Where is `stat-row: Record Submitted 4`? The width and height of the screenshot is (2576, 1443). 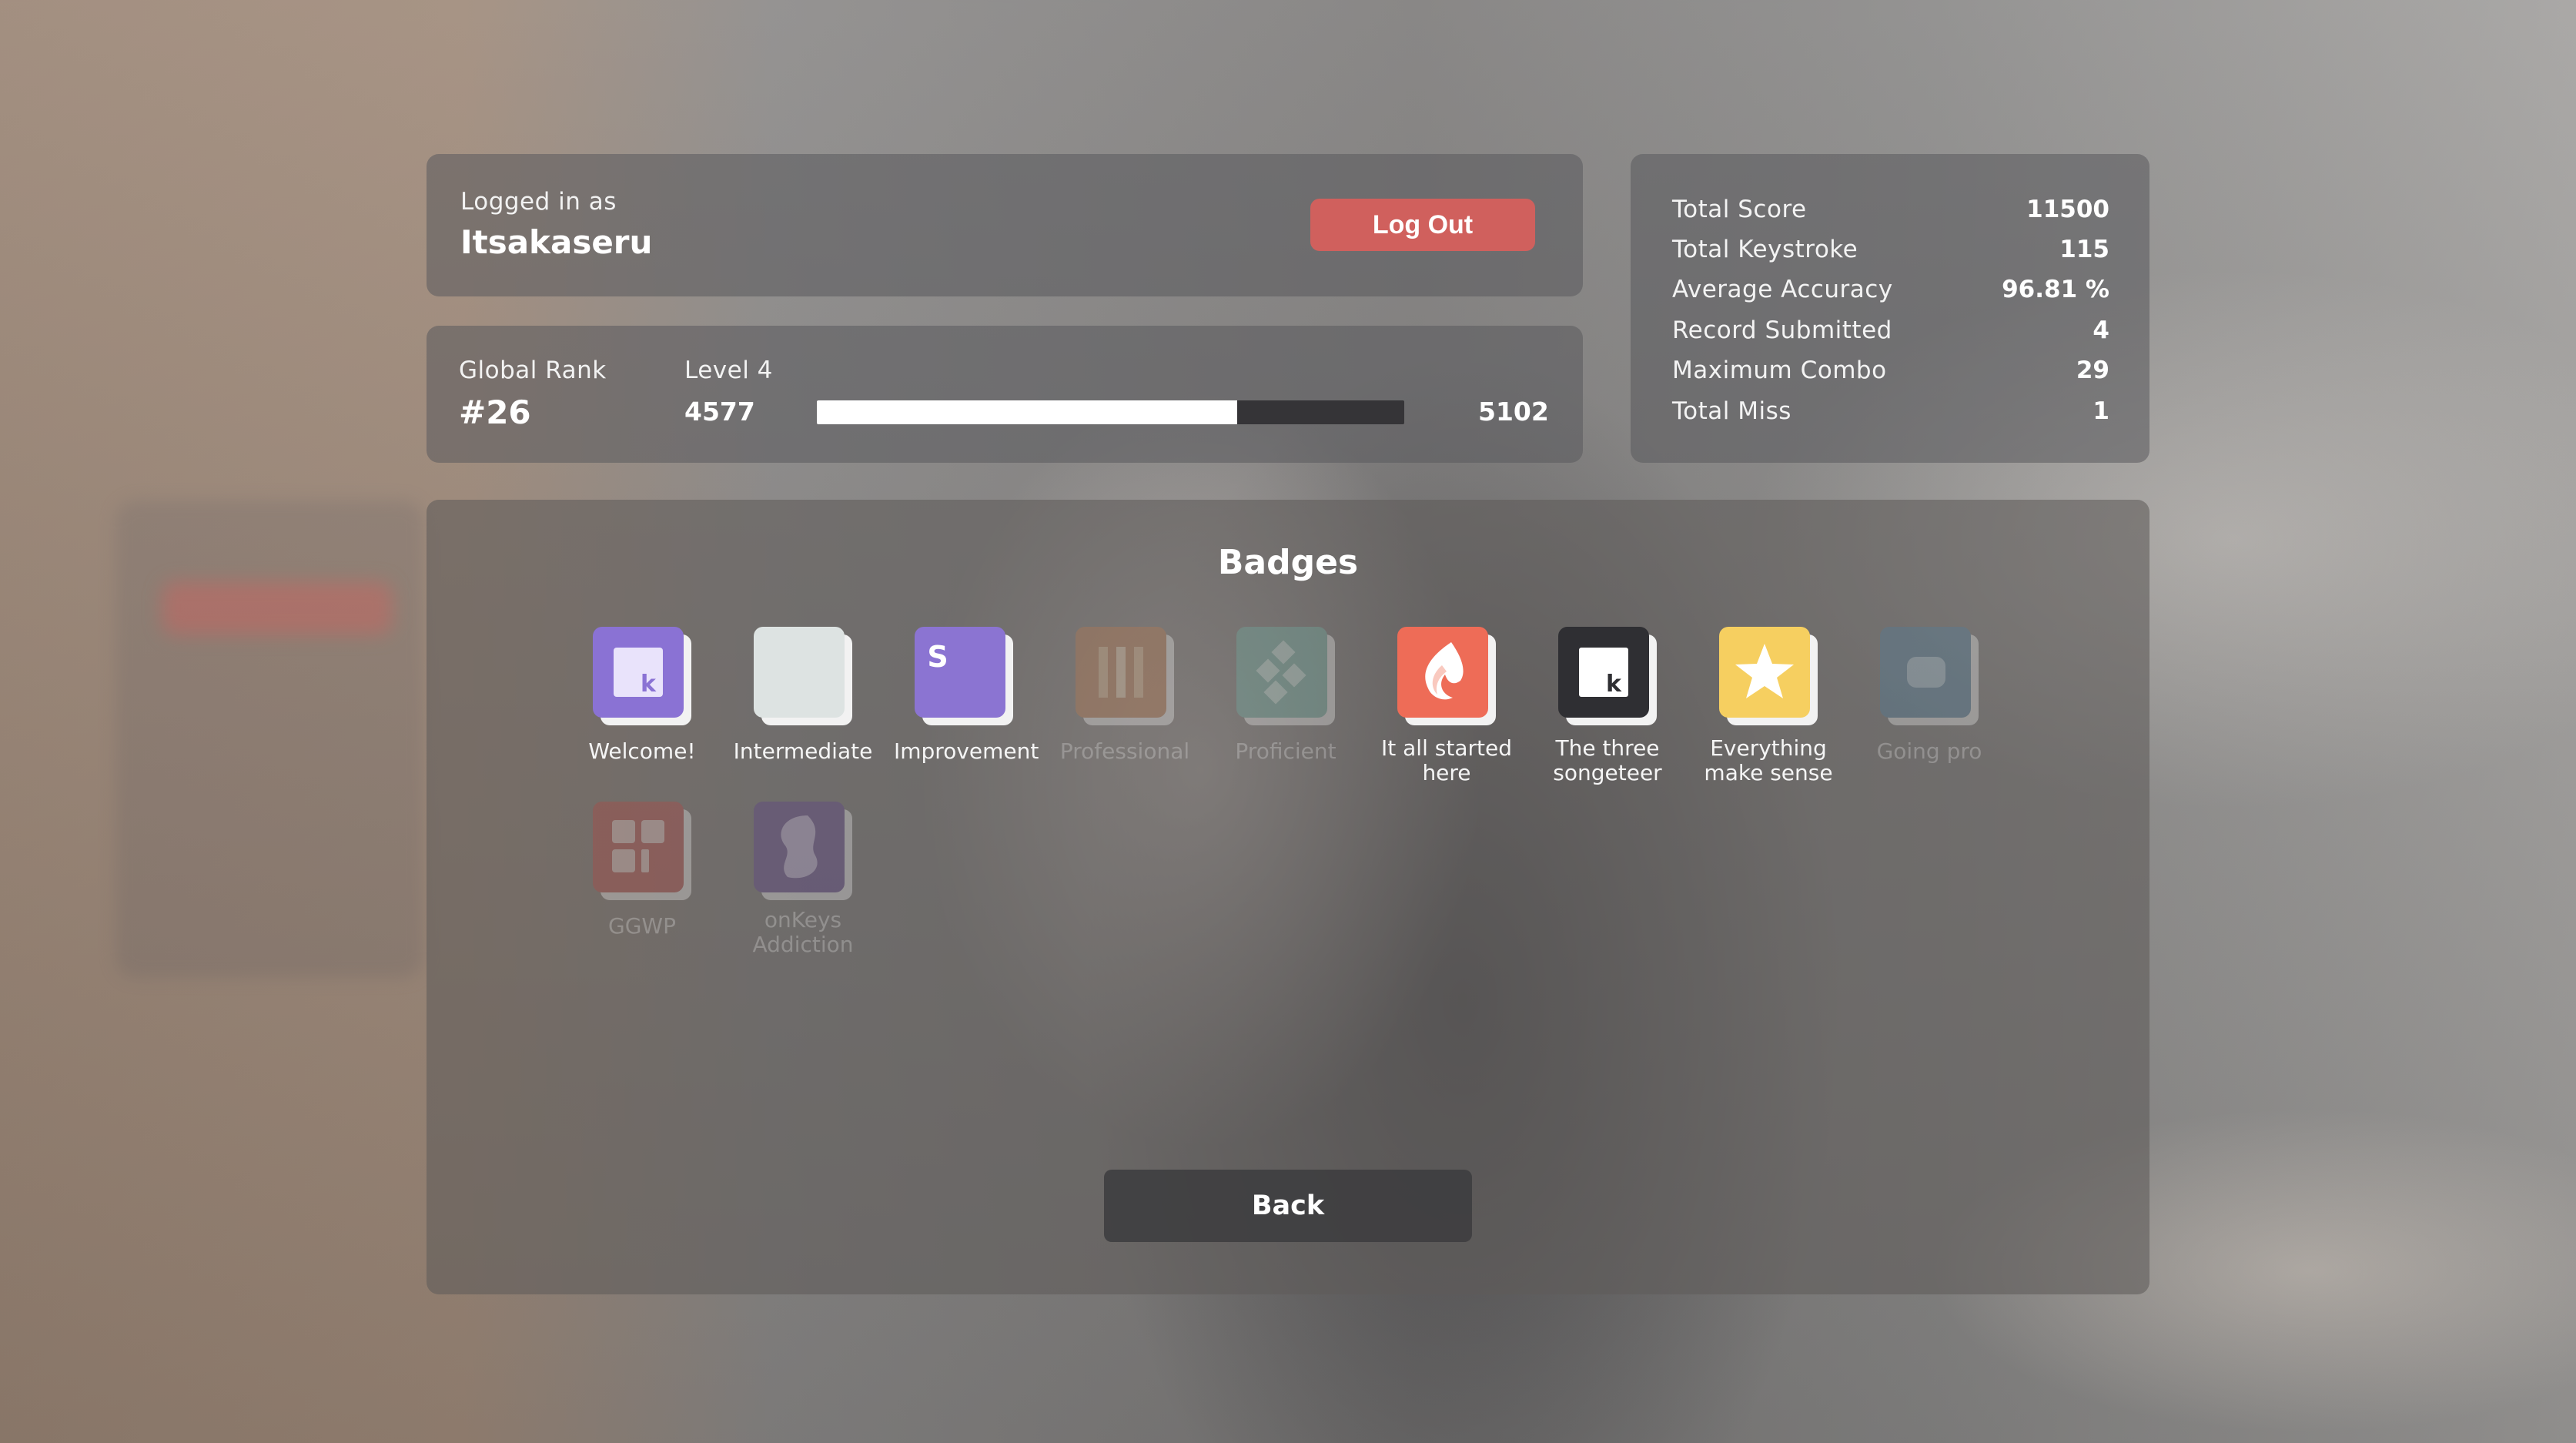
stat-row: Record Submitted 4 is located at coordinates (1891, 330).